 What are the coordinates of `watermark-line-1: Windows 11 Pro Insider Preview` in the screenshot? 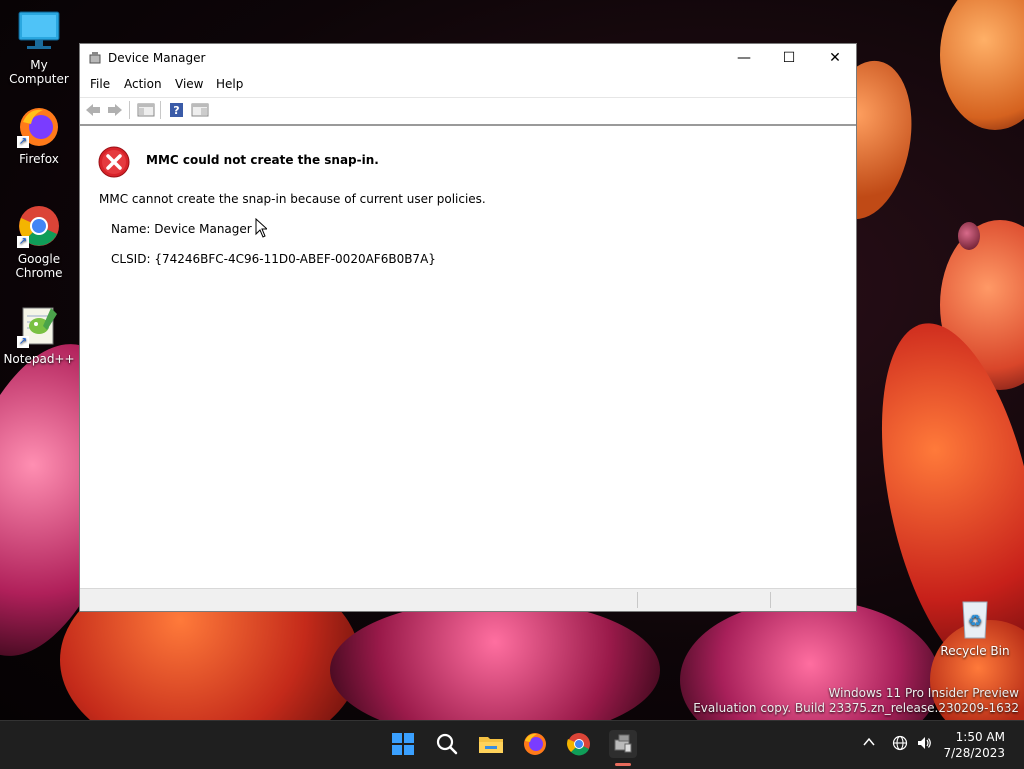 It's located at (923, 693).